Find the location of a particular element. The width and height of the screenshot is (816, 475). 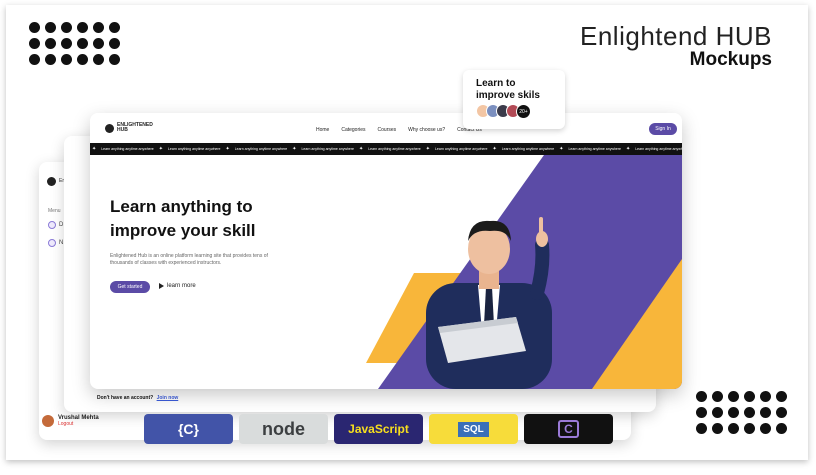

course-tile-node: node is located at coordinates (283, 429).